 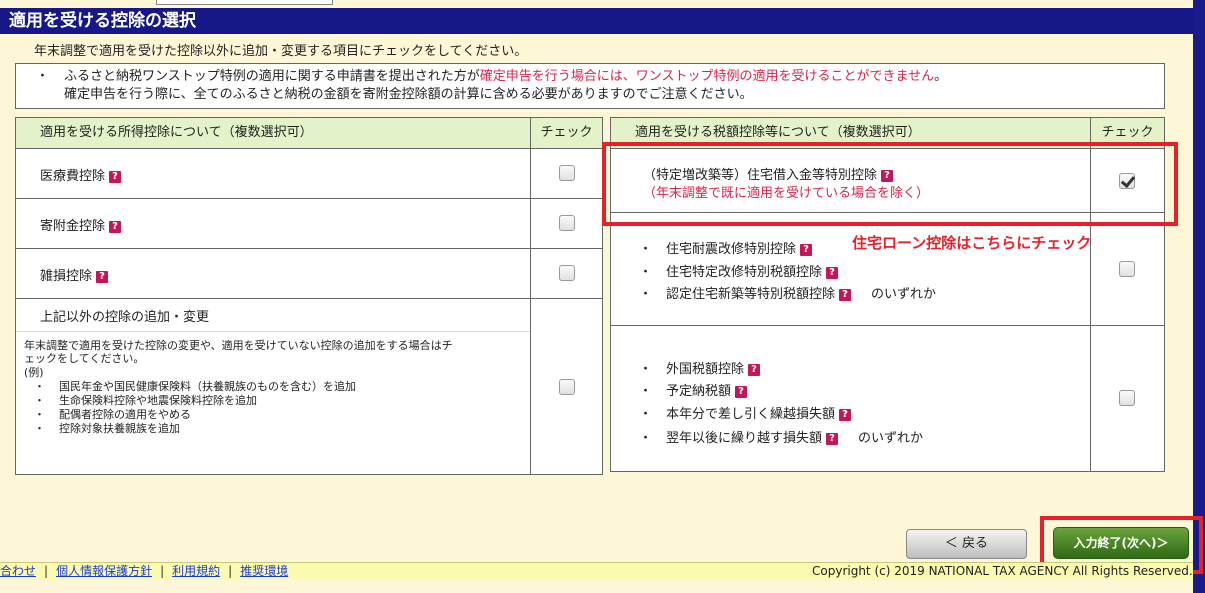 What do you see at coordinates (699, 391) in the screenshot?
I see `foreign-text: 予定納税額` at bounding box center [699, 391].